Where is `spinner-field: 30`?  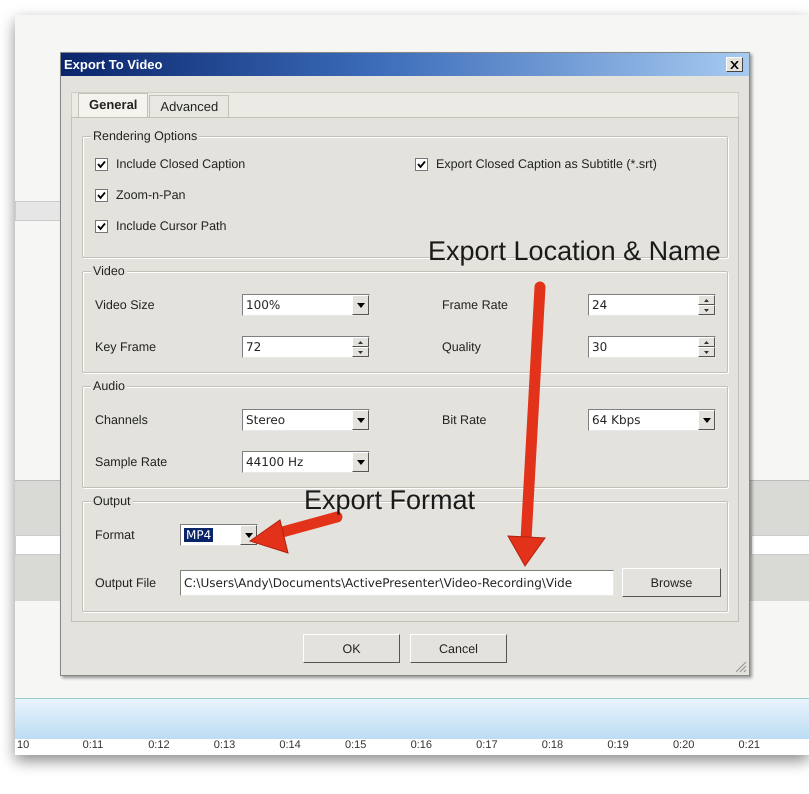
spinner-field: 30 is located at coordinates (652, 347).